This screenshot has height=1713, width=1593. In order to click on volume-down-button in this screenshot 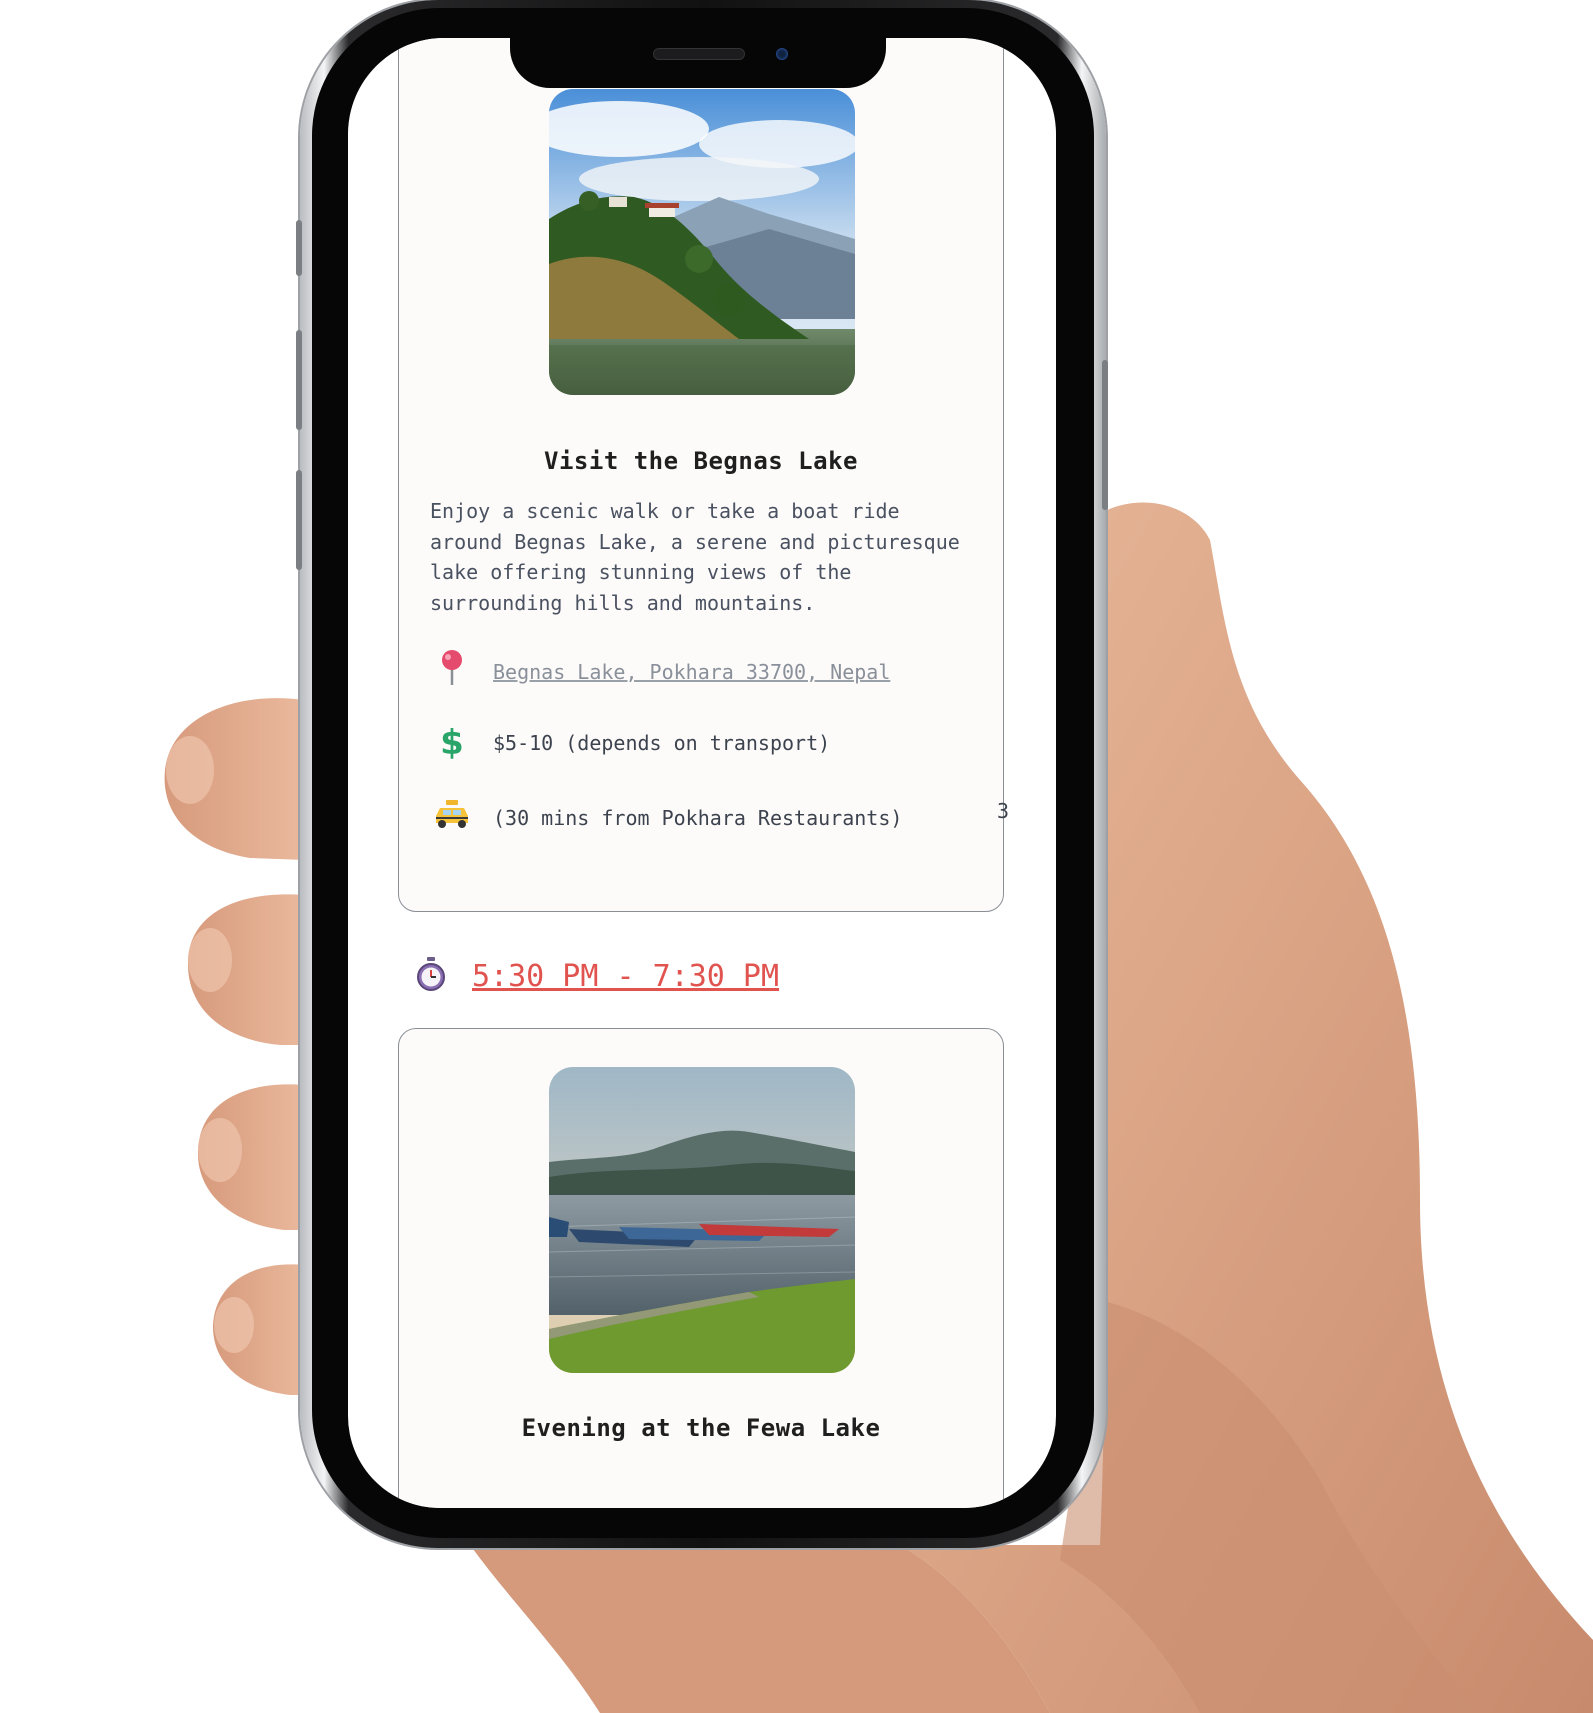, I will do `click(299, 520)`.